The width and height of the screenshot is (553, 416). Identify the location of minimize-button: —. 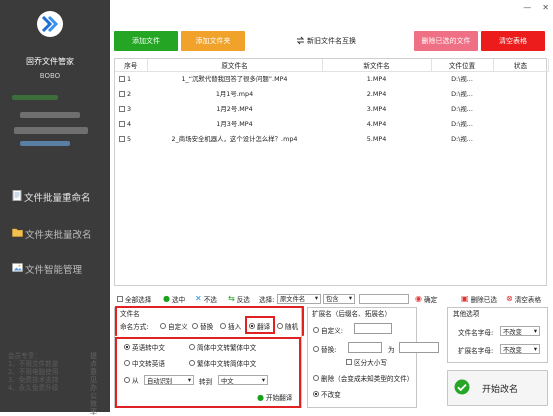
(527, 7).